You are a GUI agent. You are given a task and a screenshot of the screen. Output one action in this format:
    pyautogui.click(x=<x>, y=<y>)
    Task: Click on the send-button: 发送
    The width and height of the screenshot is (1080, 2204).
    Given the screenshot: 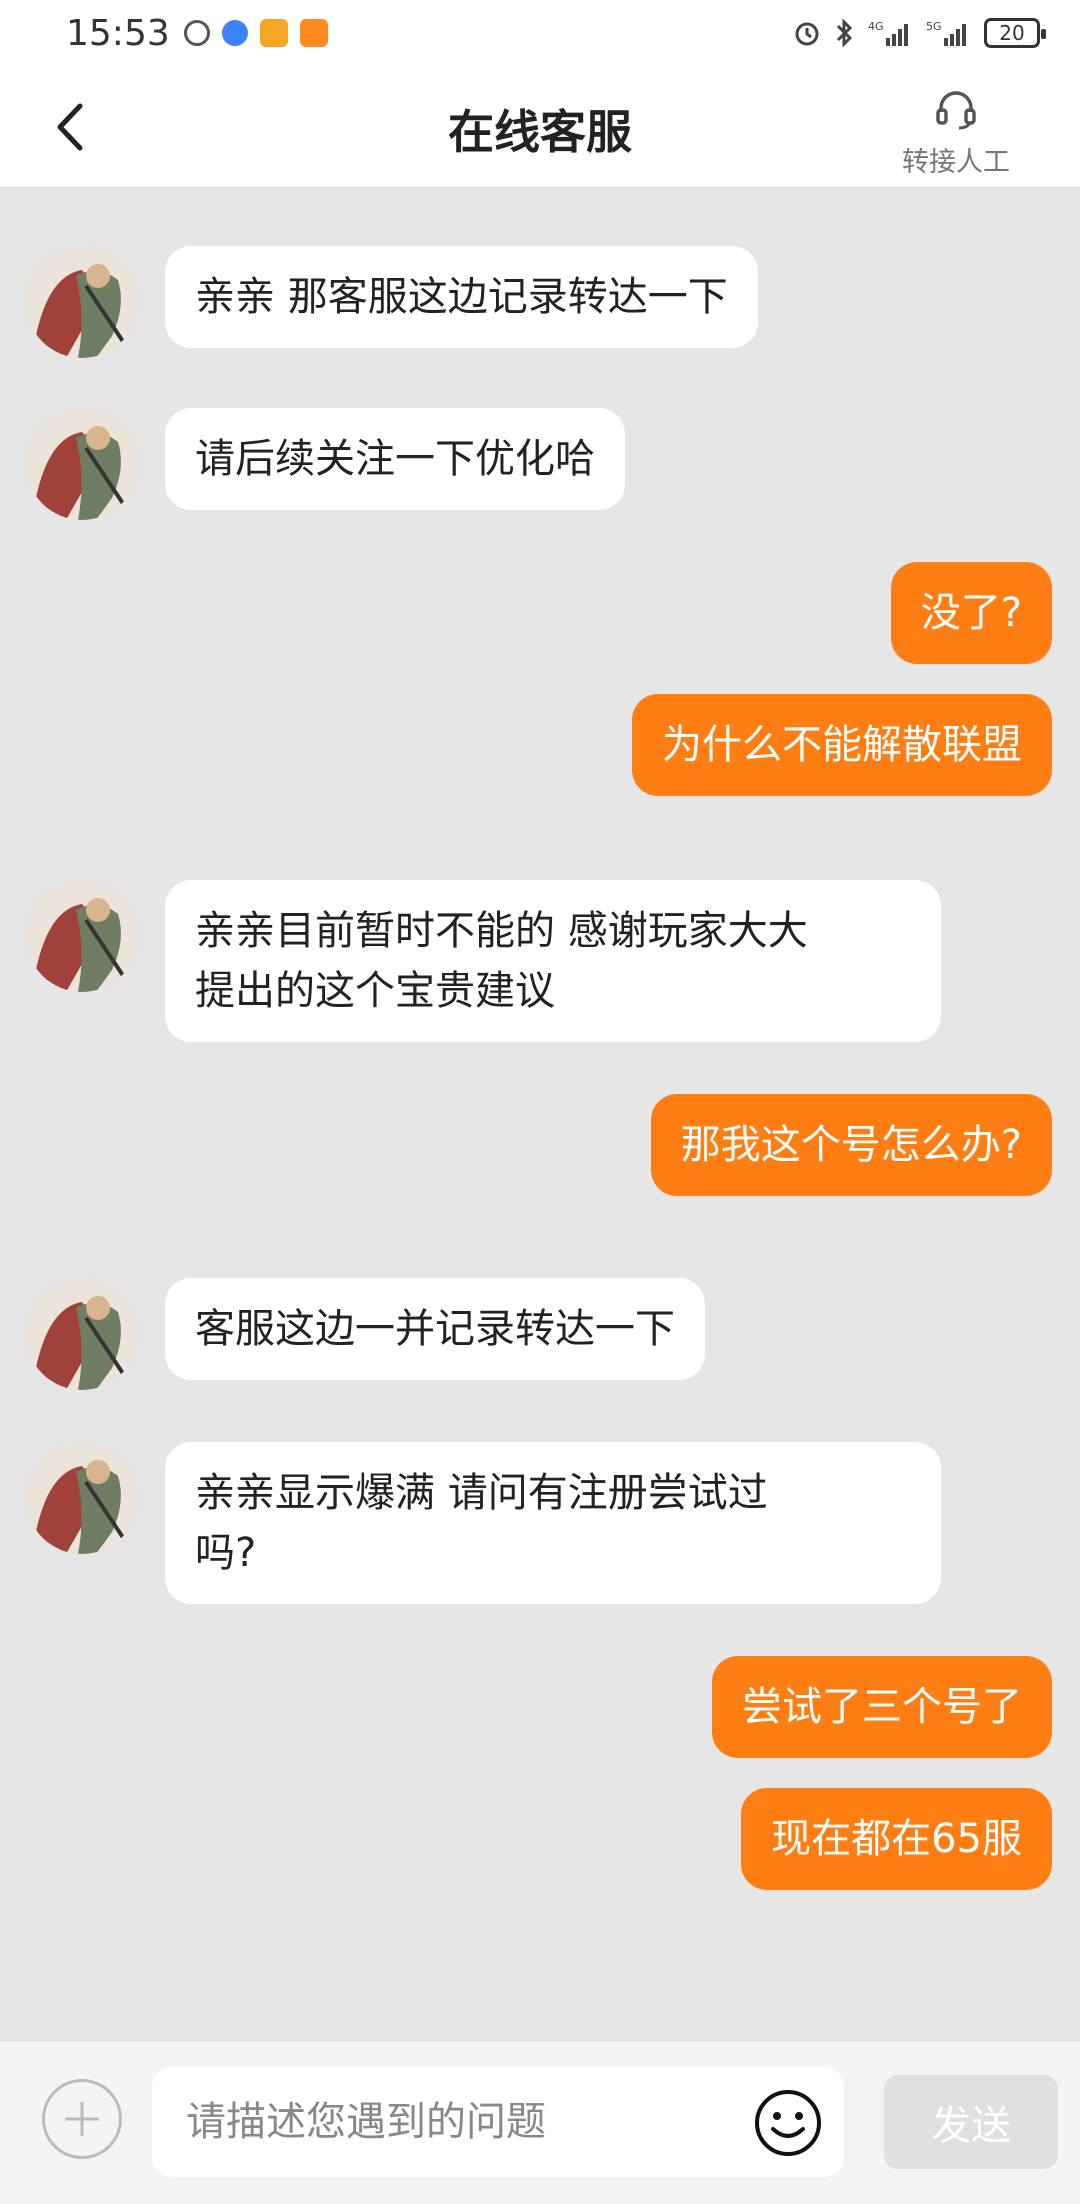 What is the action you would take?
    pyautogui.click(x=971, y=2122)
    